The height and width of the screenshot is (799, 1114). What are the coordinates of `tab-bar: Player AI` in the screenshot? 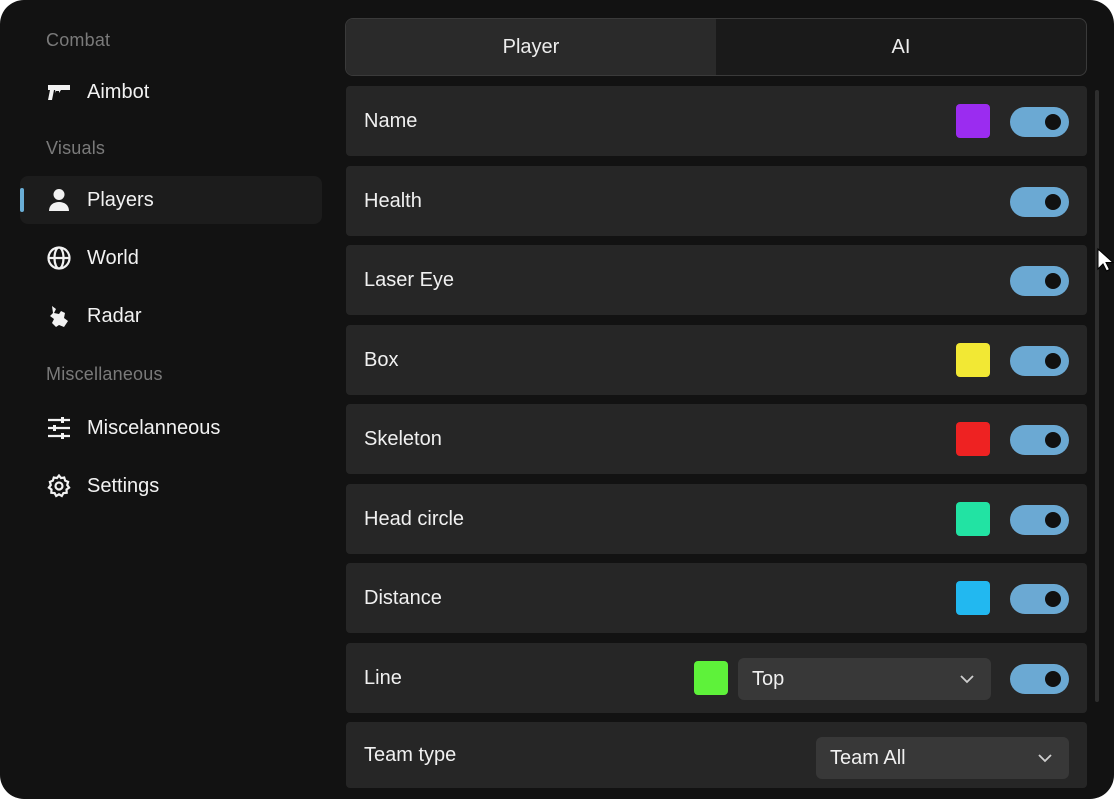 It's located at (716, 47).